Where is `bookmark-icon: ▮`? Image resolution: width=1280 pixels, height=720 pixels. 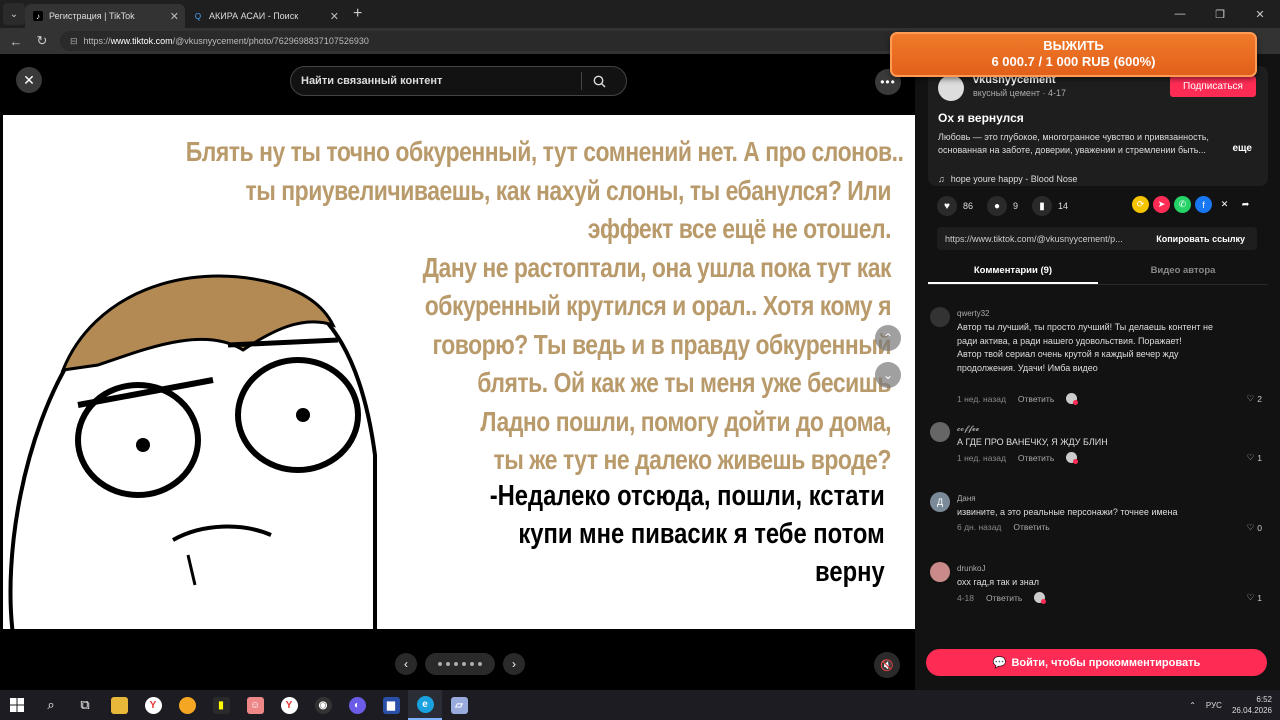 bookmark-icon: ▮ is located at coordinates (1042, 206).